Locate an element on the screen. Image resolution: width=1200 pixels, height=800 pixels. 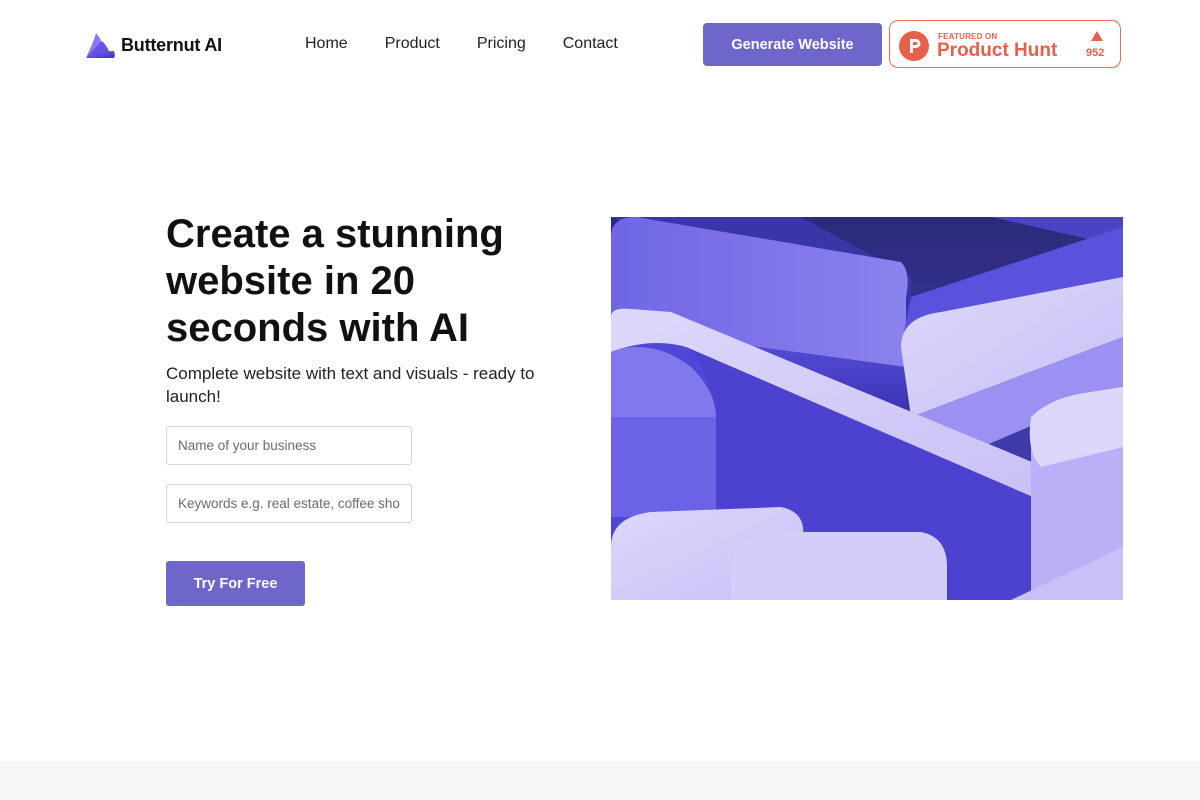
footer-band is located at coordinates (600, 780).